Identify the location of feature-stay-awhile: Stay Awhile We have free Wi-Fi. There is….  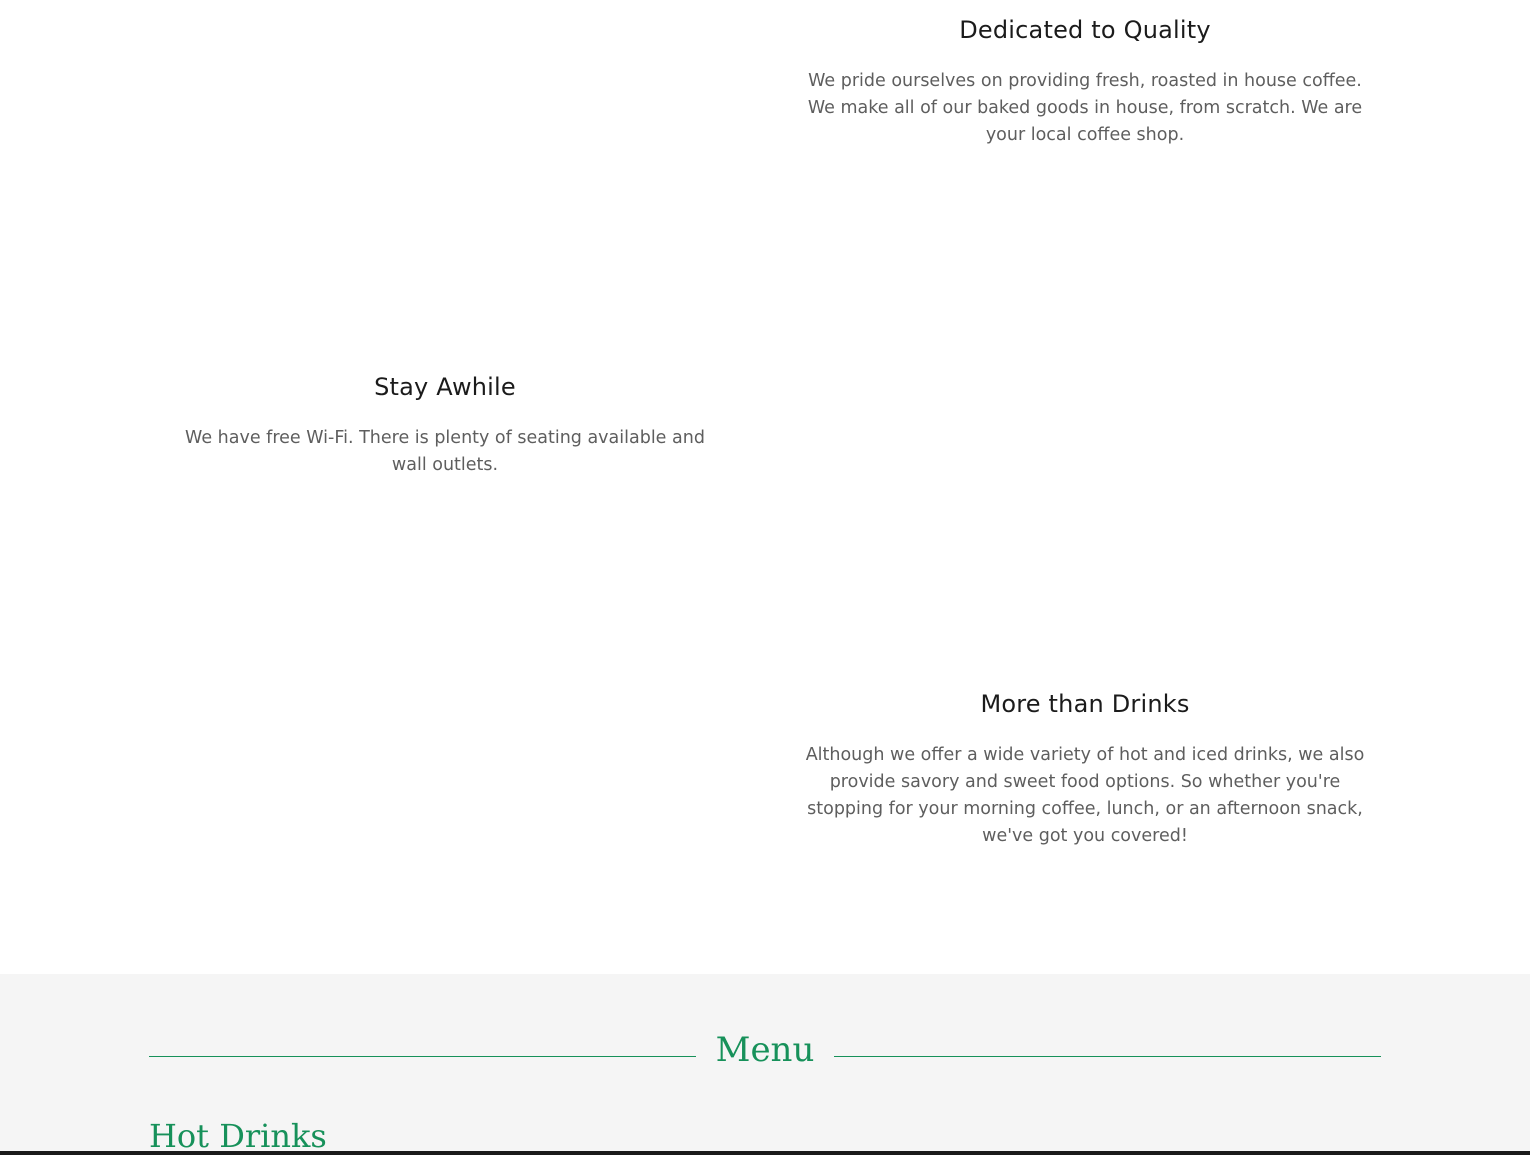
(445, 425).